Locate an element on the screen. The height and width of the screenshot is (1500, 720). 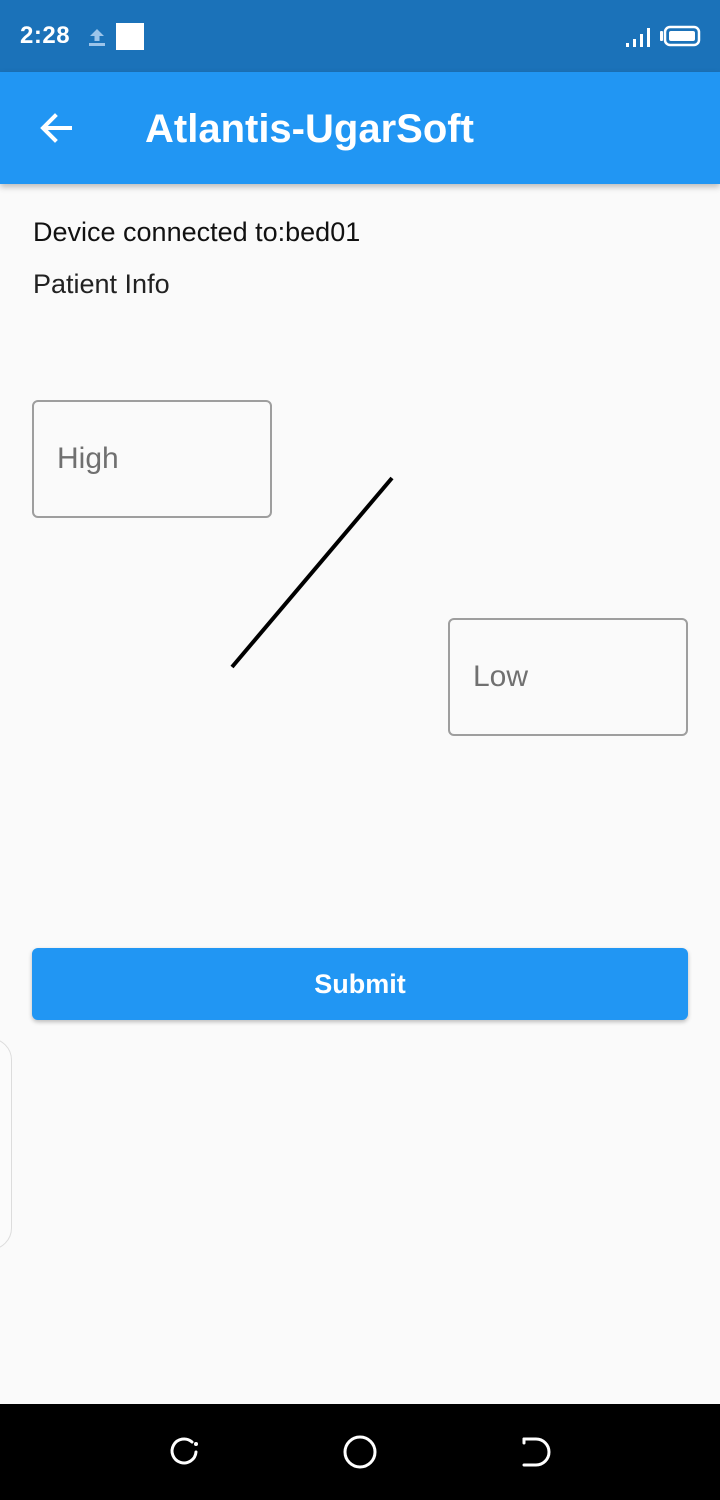
edge-panel-handle is located at coordinates (6, 1144).